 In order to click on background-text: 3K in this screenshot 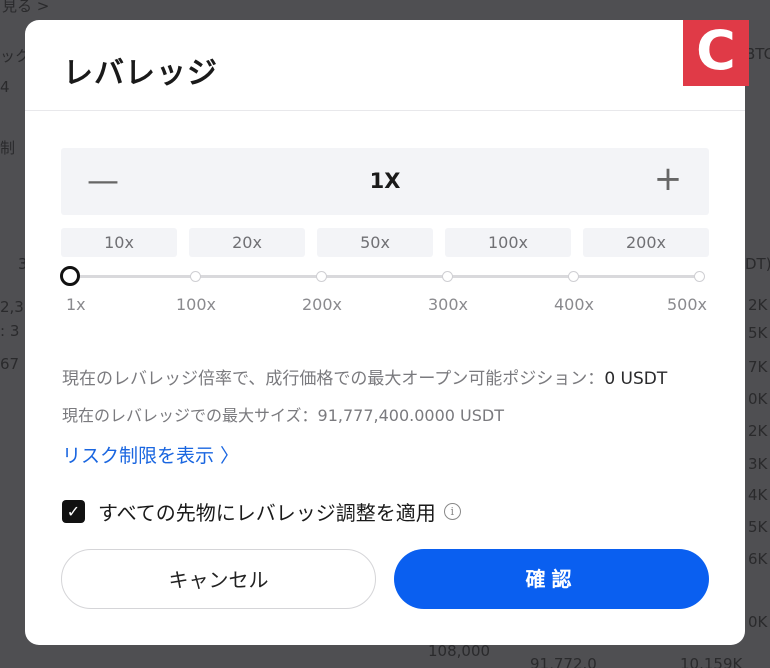, I will do `click(758, 464)`.